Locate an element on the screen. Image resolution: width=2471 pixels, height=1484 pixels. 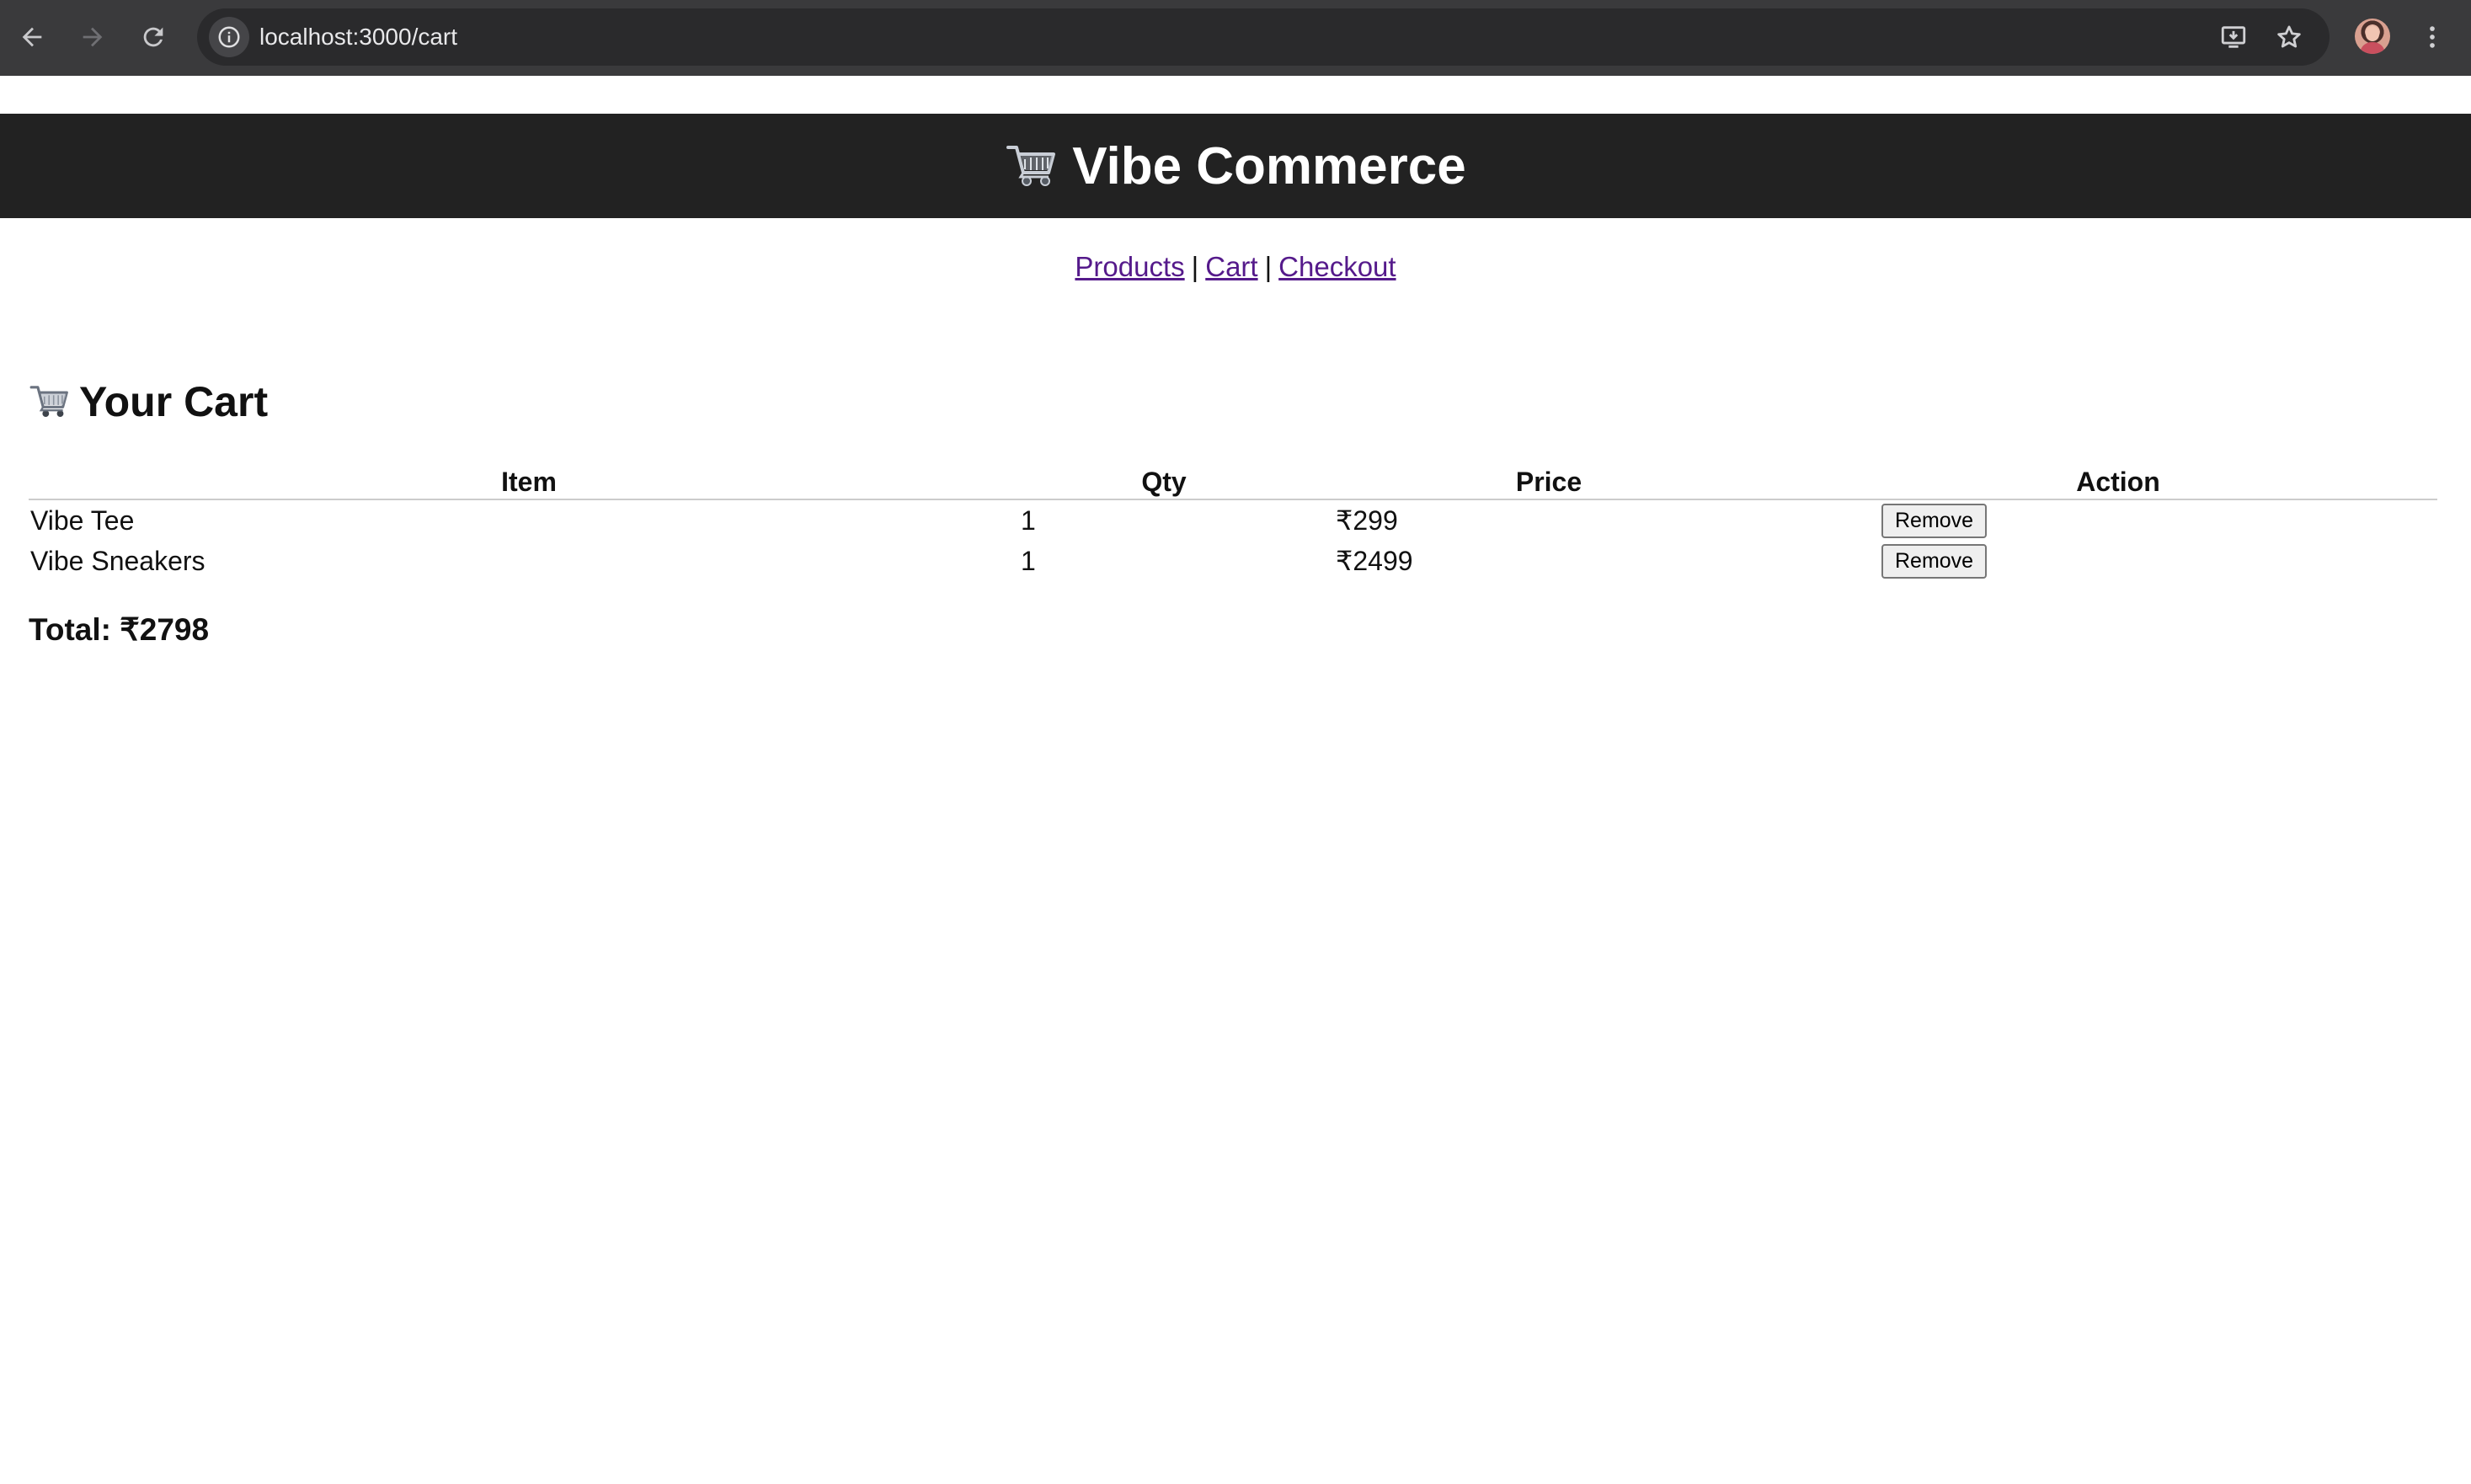
forward-button is located at coordinates (93, 37).